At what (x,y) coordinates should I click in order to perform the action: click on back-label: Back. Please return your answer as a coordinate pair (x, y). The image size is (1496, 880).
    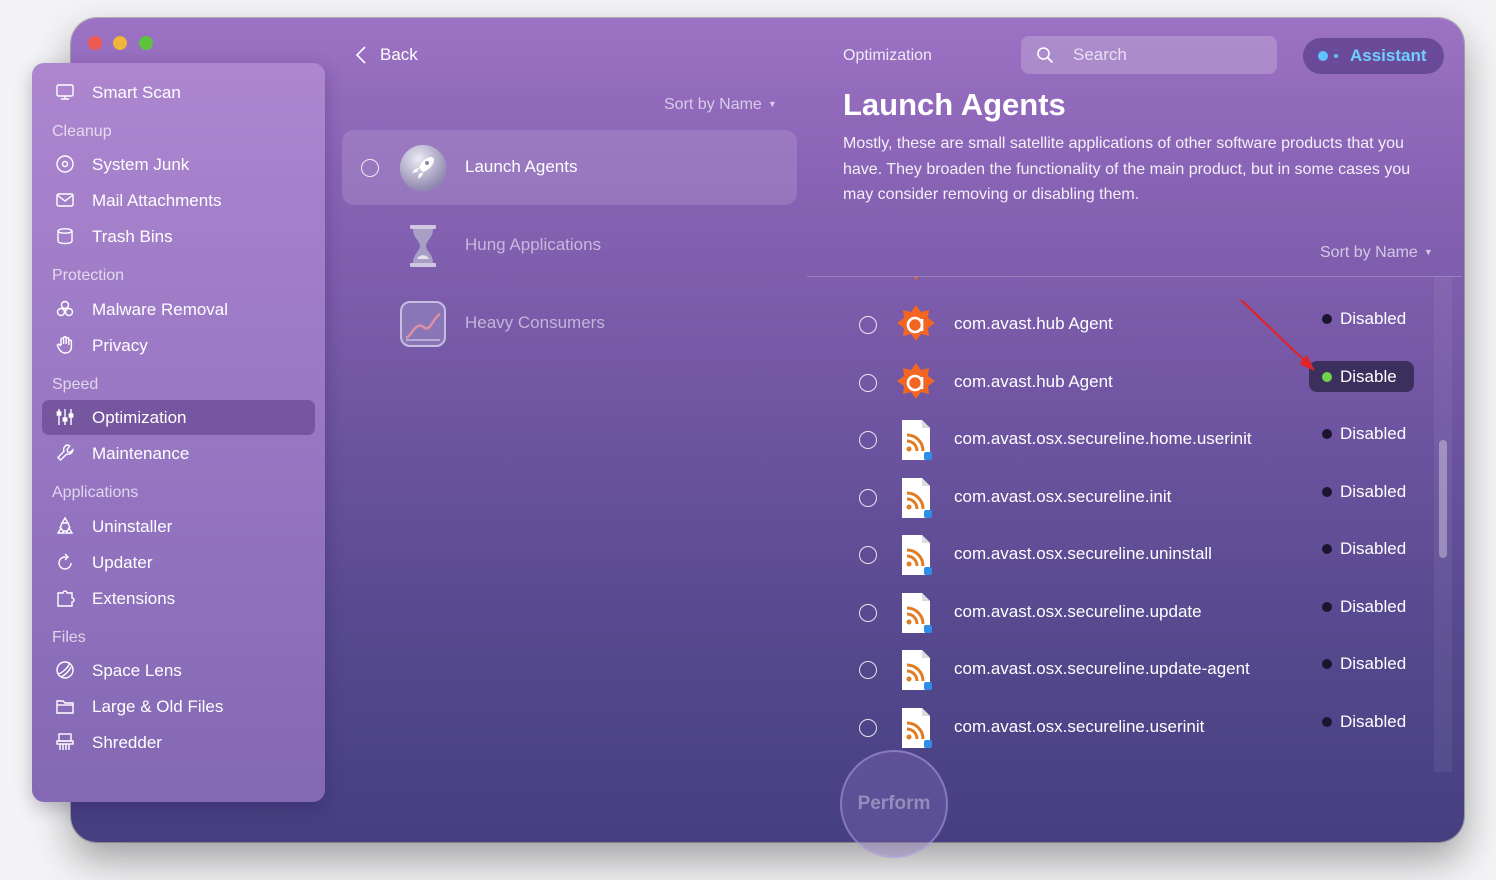
    Looking at the image, I should click on (399, 54).